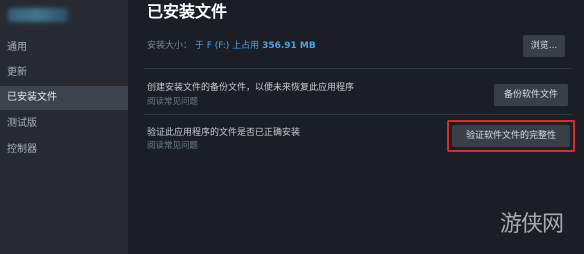 Image resolution: width=584 pixels, height=254 pixels. Describe the element at coordinates (64, 150) in the screenshot. I see `sidebar-item-controller: 控制器` at that location.